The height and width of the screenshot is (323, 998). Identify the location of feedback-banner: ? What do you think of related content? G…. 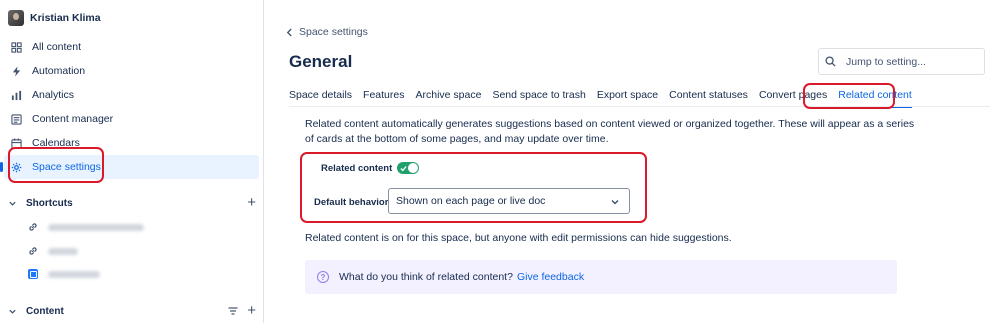
(601, 277).